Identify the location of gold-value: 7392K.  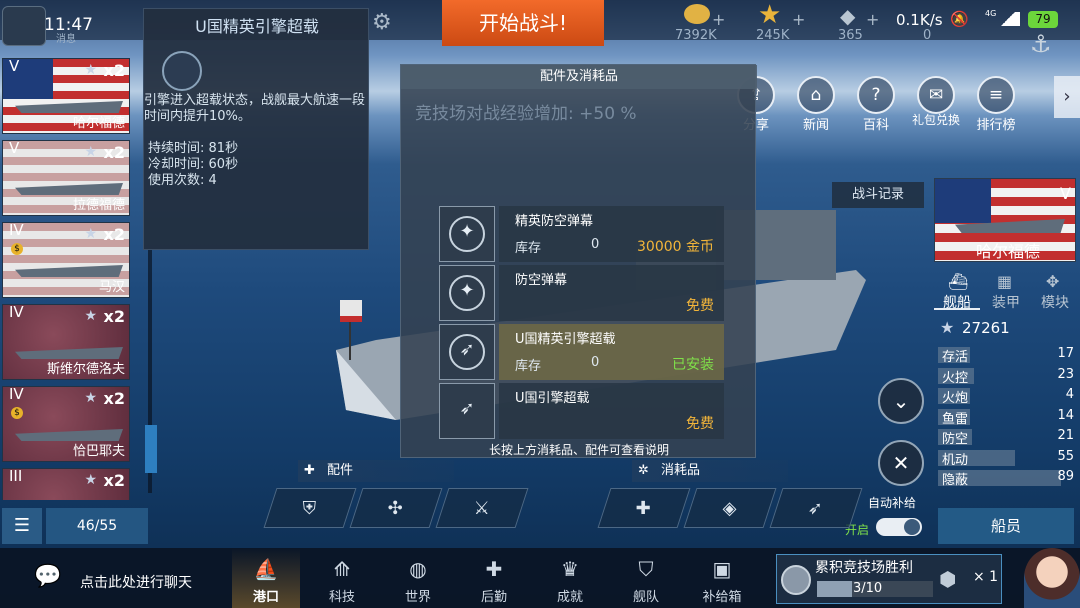
(696, 35).